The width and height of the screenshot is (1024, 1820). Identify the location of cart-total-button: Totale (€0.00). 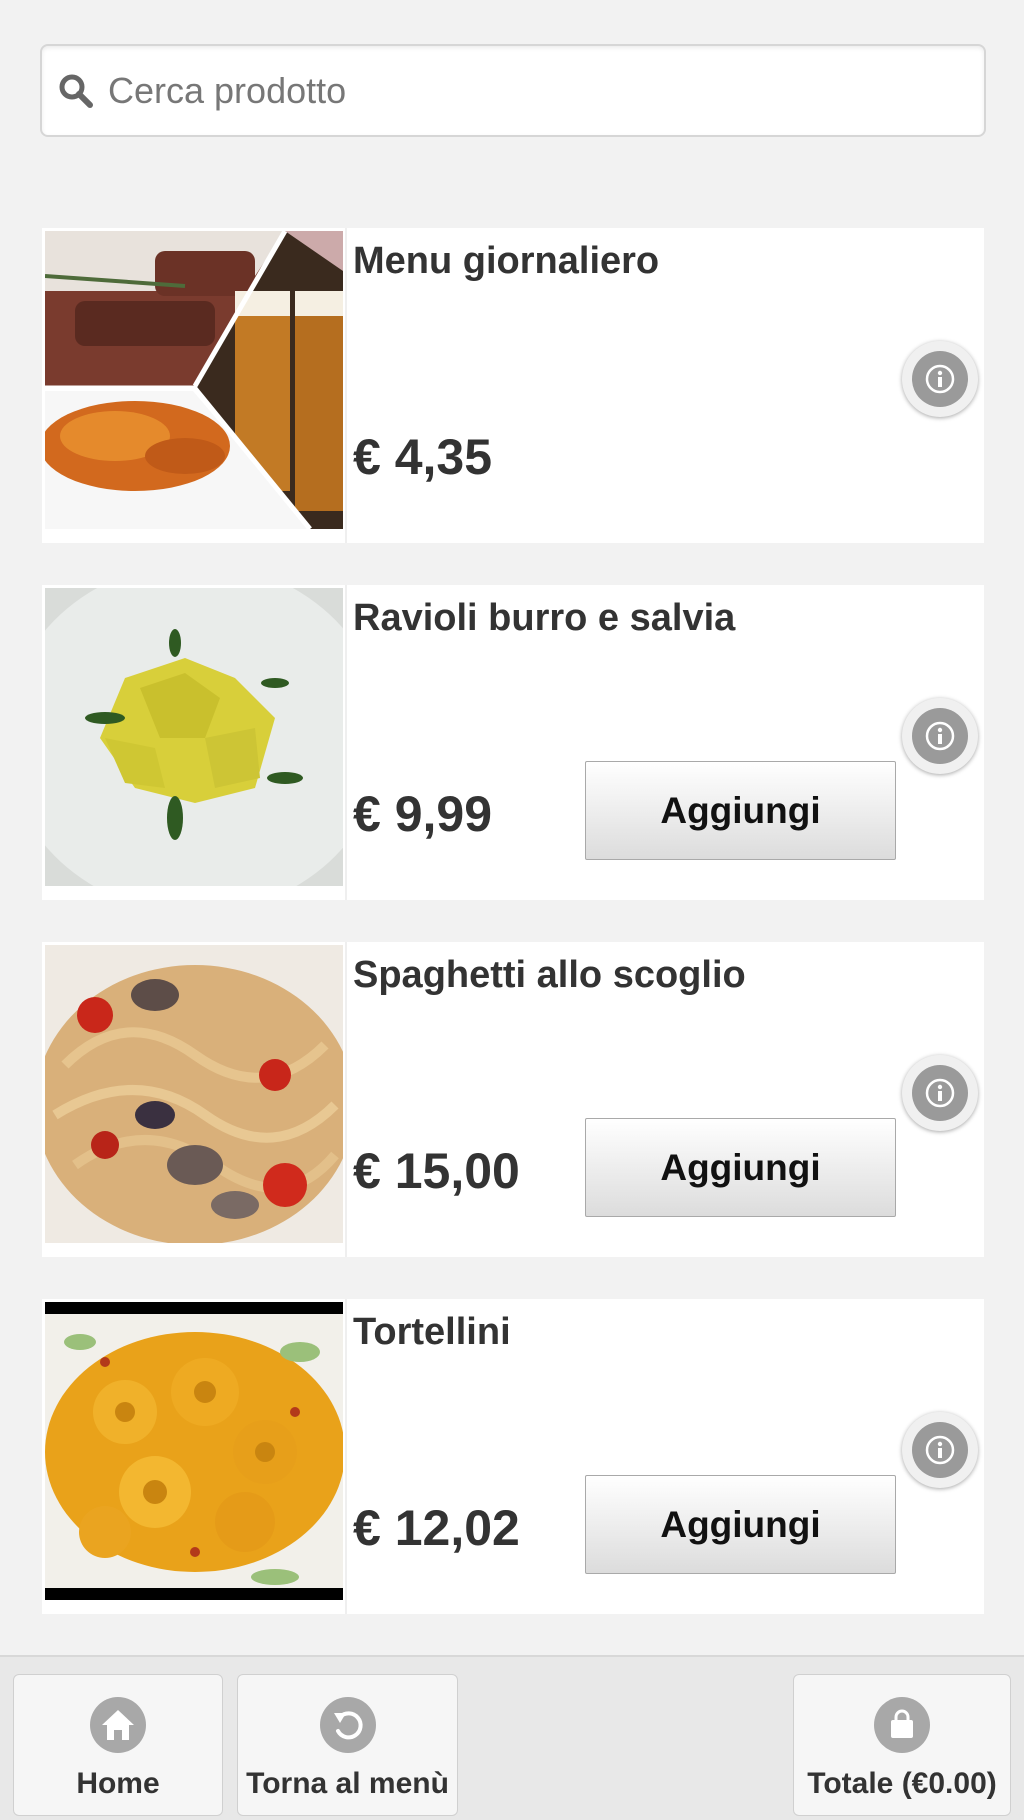
(902, 1745).